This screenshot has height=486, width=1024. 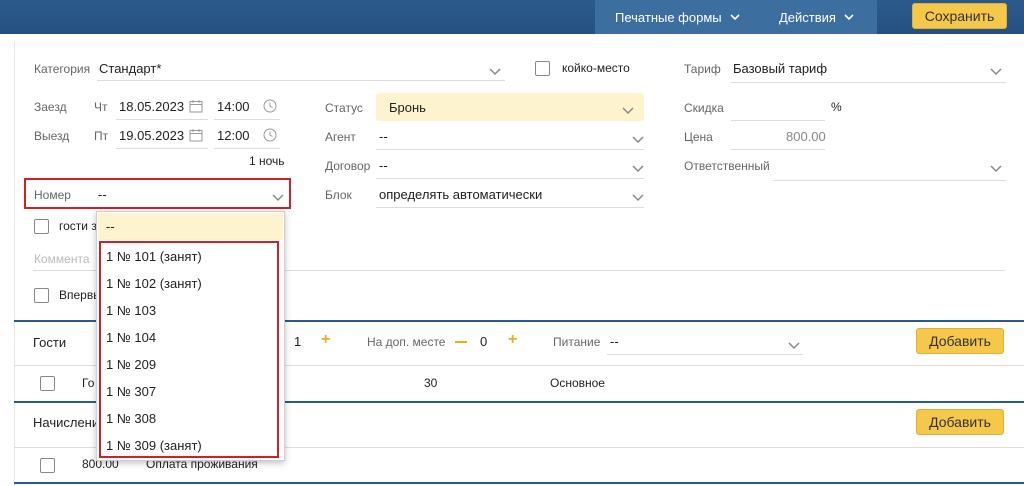 What do you see at coordinates (727, 166) in the screenshot?
I see `responsible-label: Ответственный` at bounding box center [727, 166].